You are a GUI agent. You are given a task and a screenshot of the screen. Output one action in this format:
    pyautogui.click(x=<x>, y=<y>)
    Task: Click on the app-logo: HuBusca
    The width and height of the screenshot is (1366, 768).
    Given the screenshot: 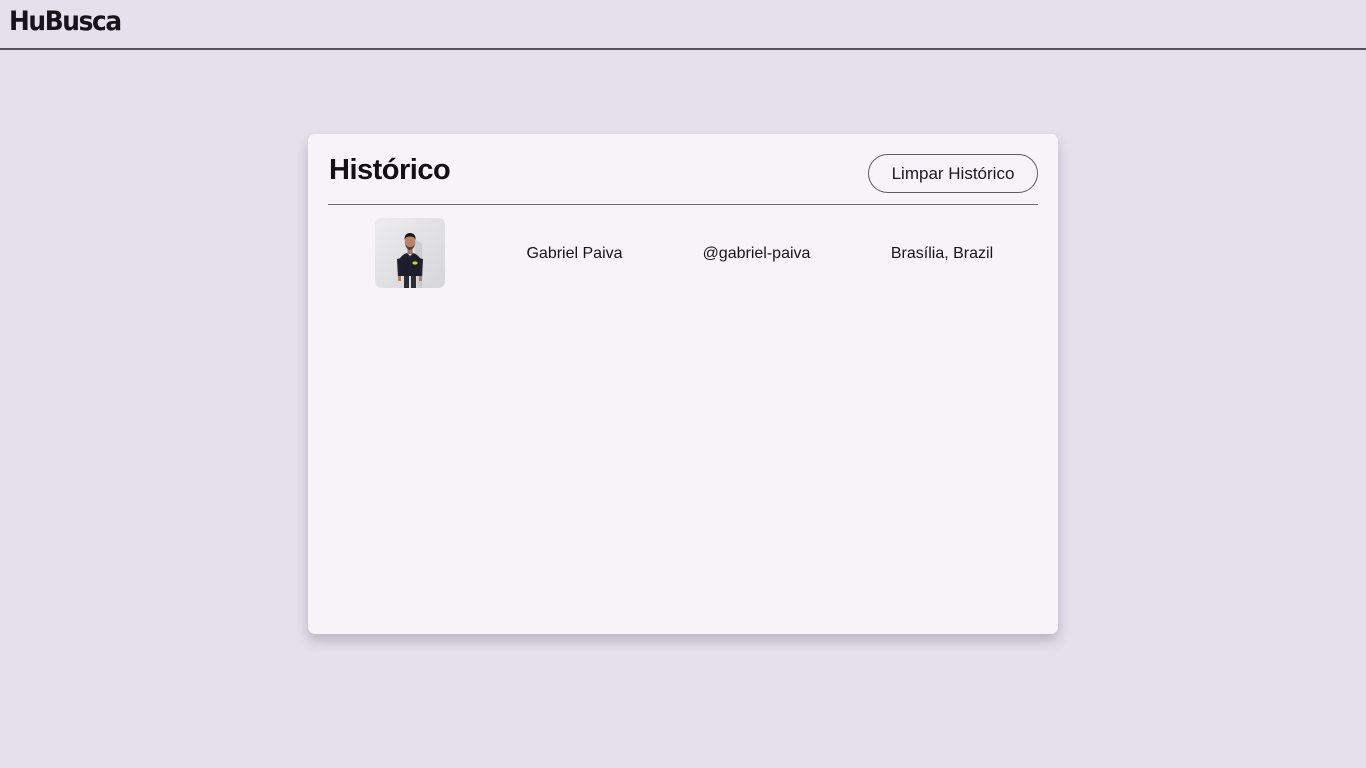 What is the action you would take?
    pyautogui.click(x=65, y=21)
    